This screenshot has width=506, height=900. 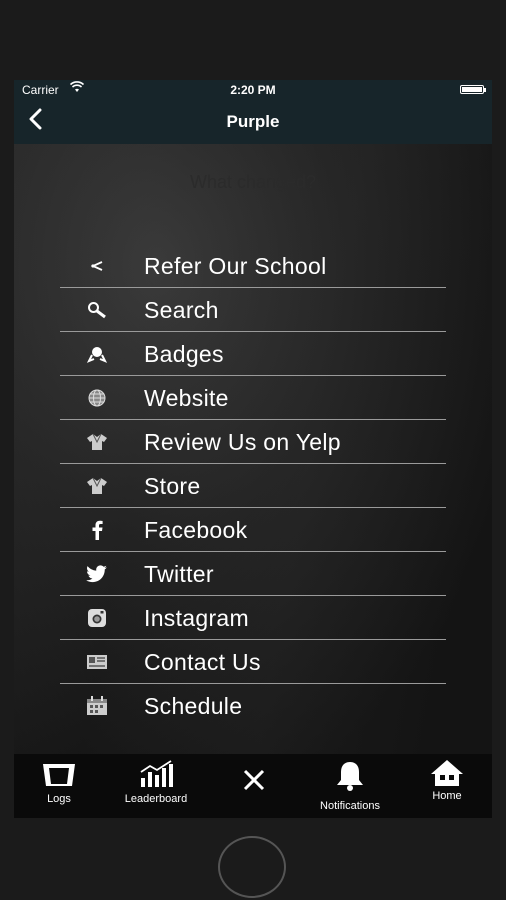 I want to click on menu-item-label: Store, so click(x=172, y=486).